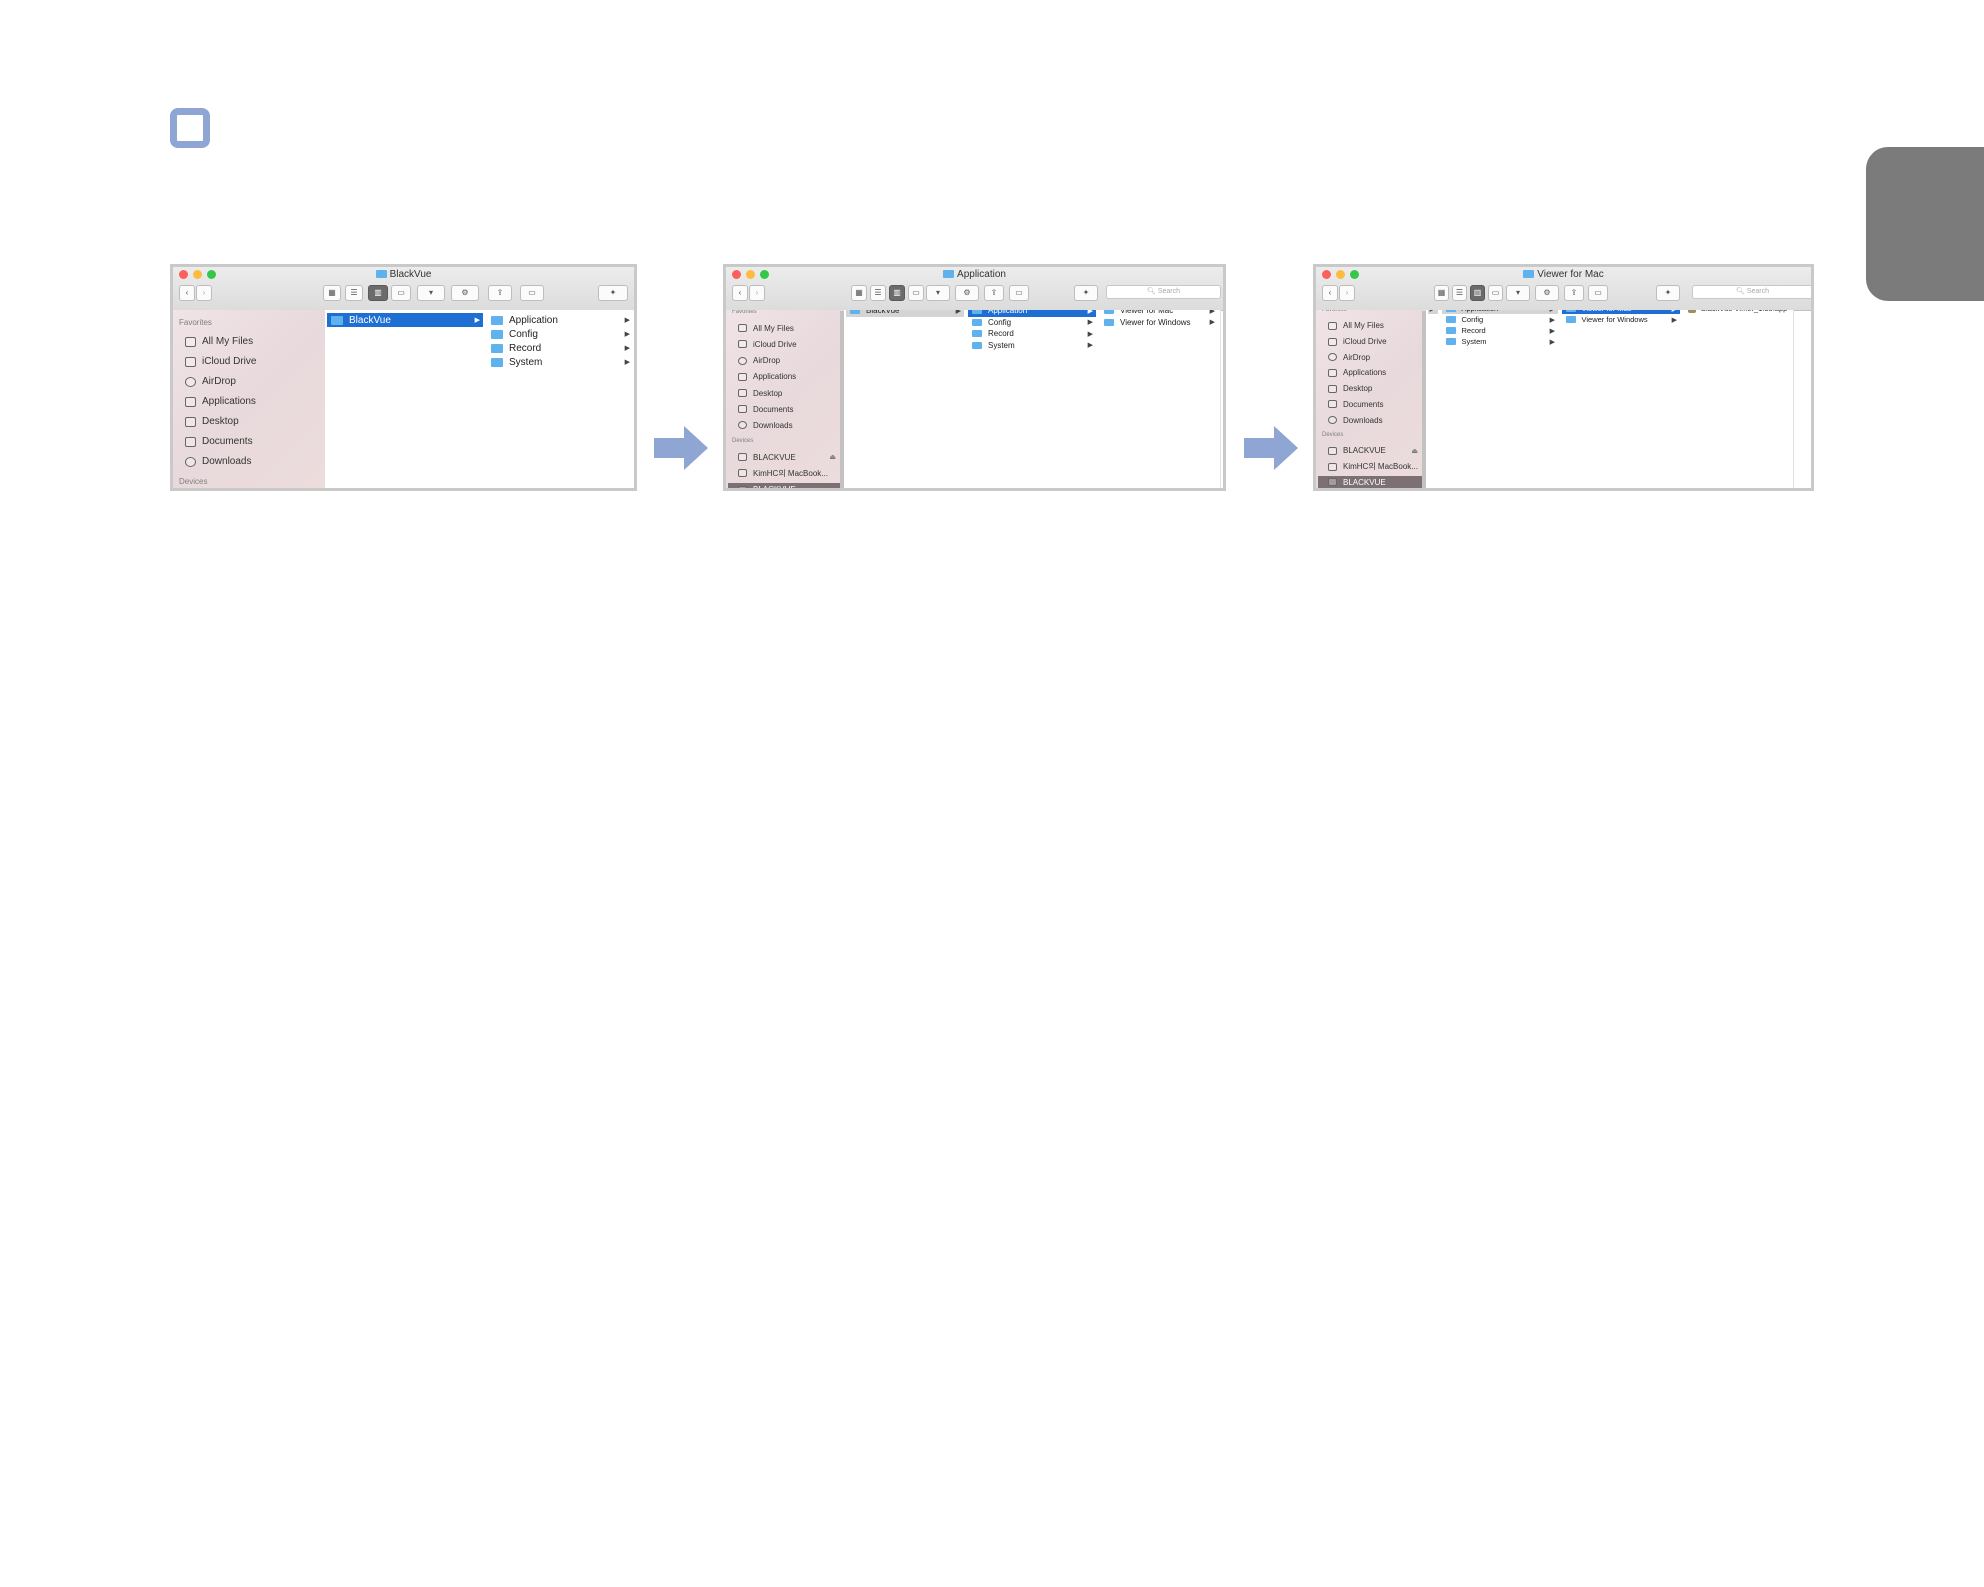  Describe the element at coordinates (227, 441) in the screenshot. I see `sidebar-item-label: Documents` at that location.